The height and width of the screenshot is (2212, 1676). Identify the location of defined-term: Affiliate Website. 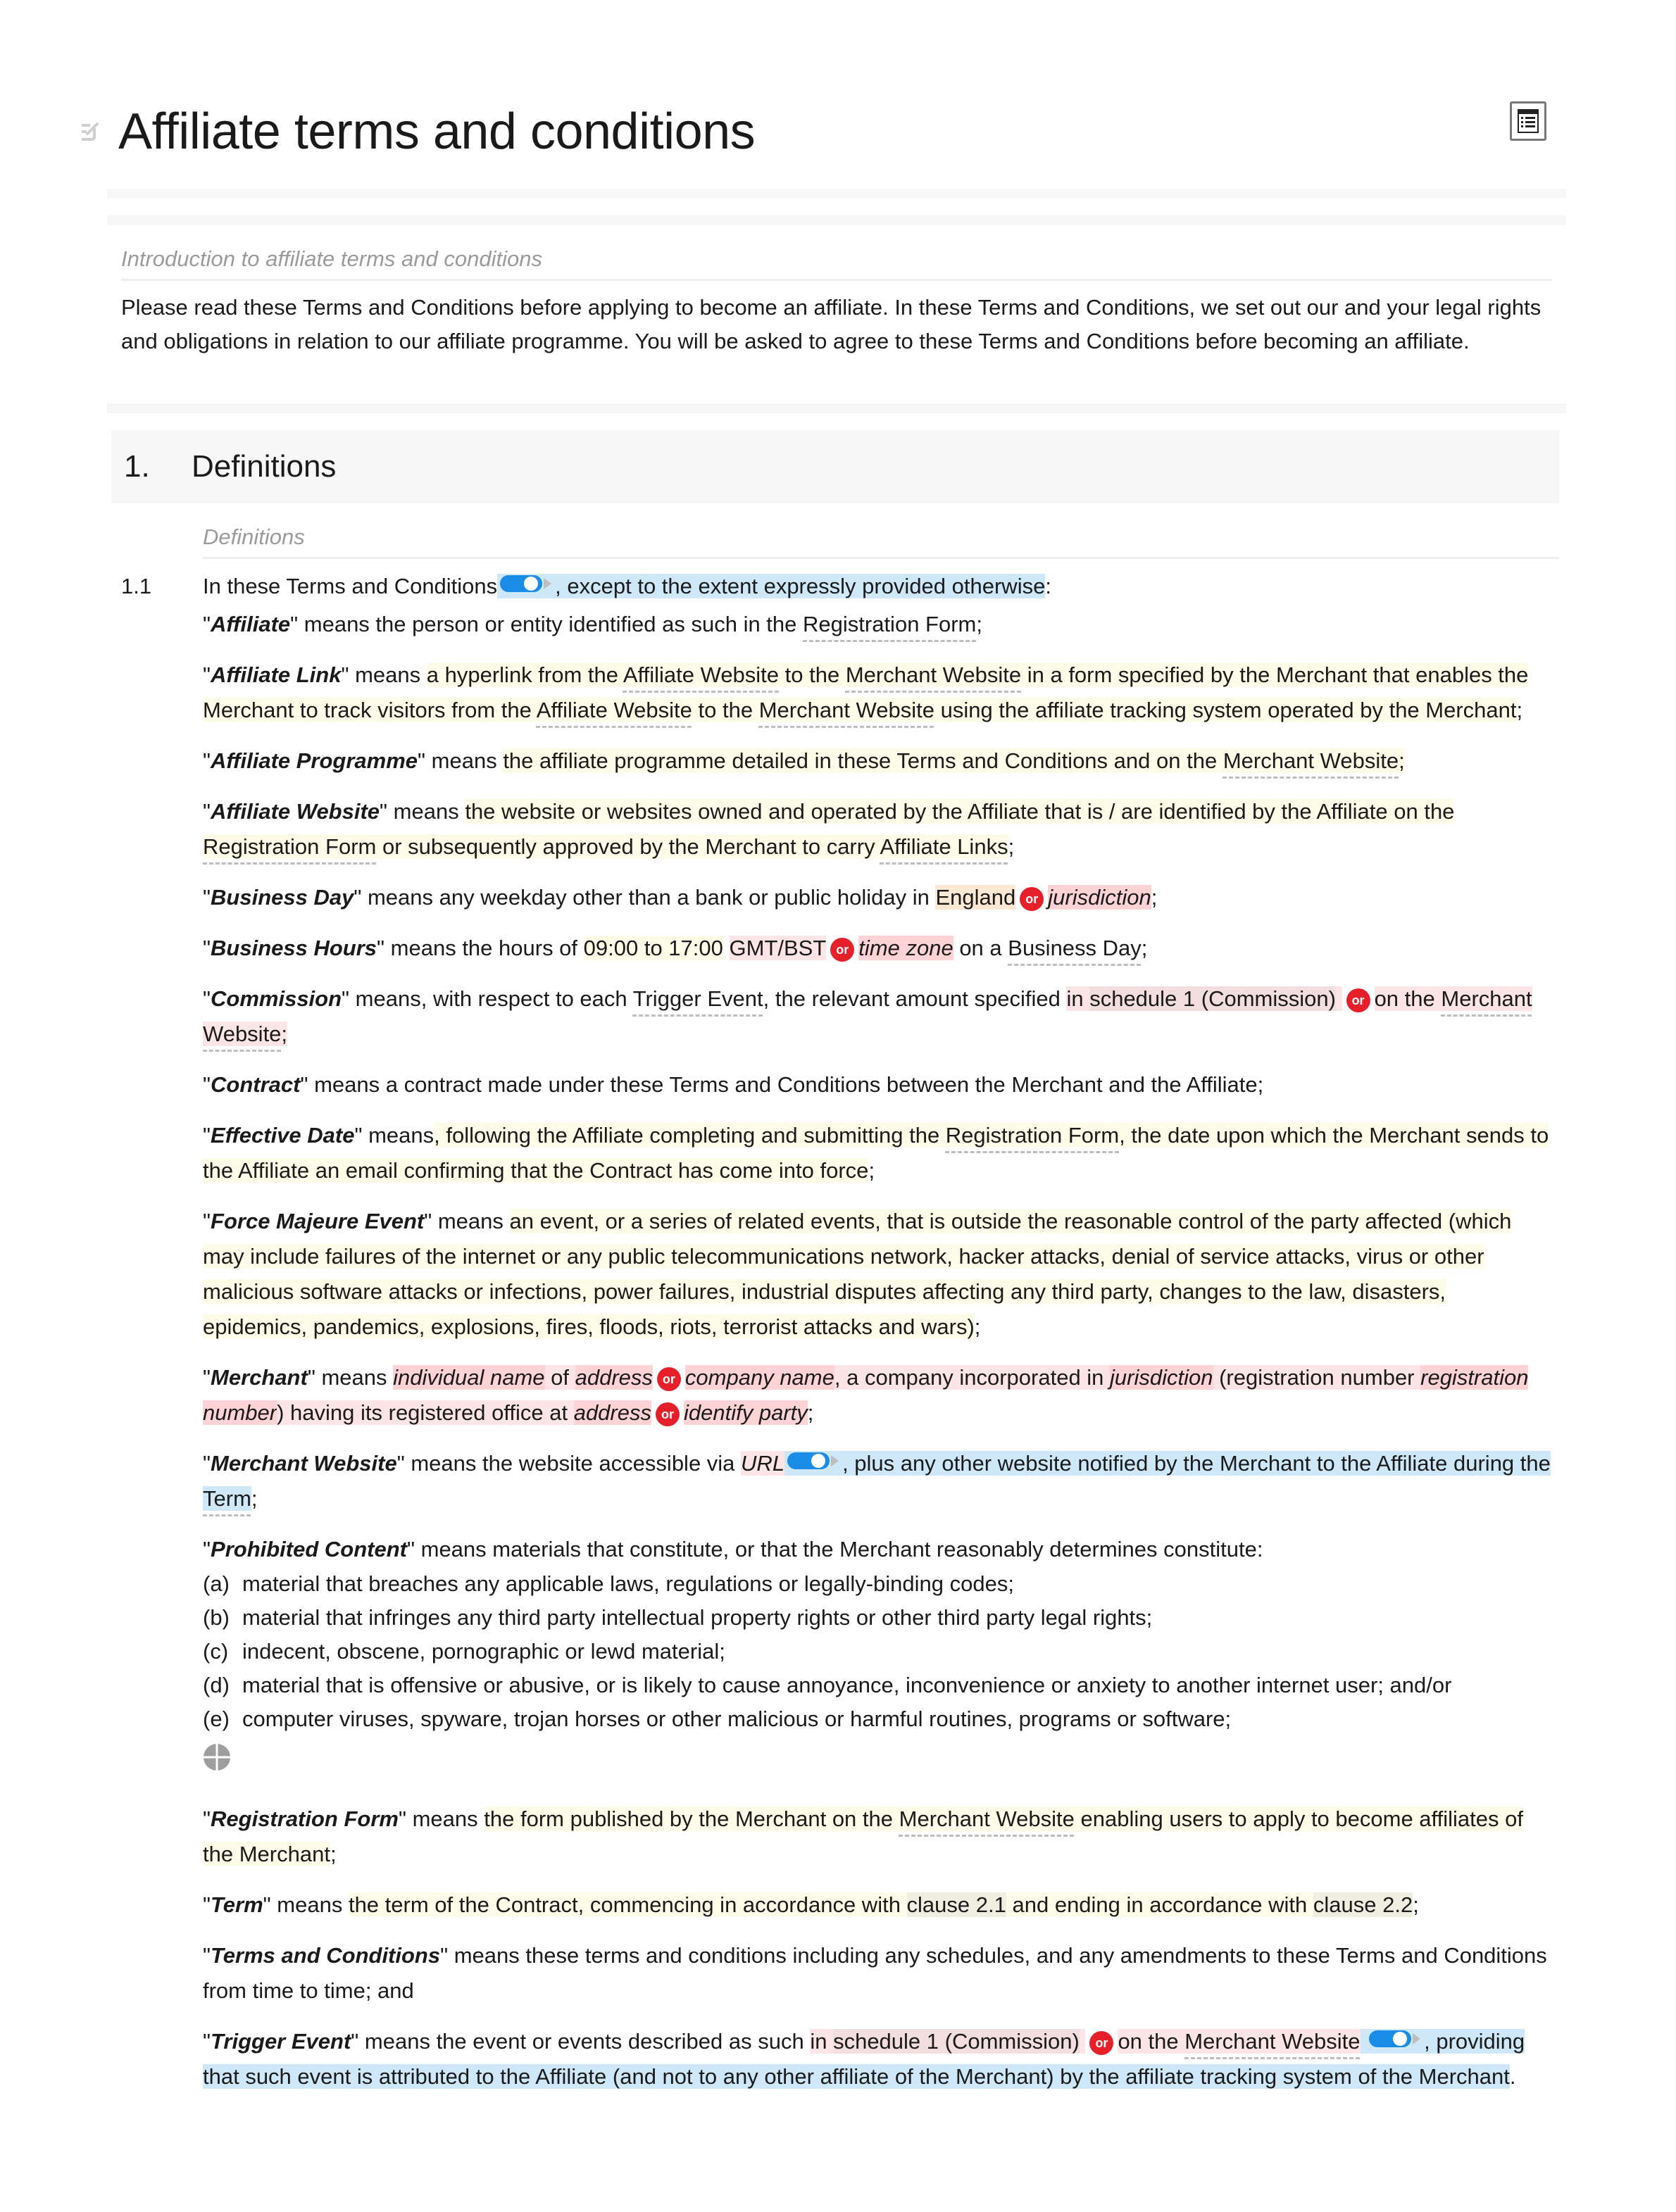
(295, 811).